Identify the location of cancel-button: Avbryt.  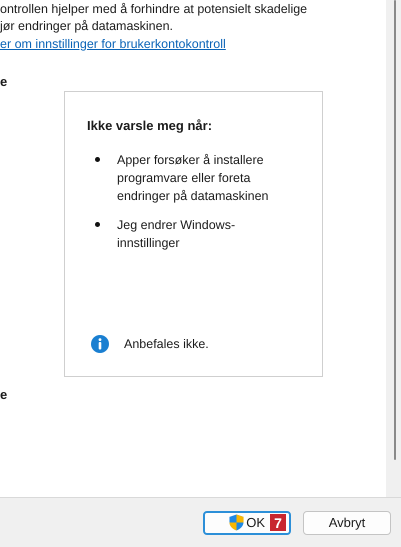
(347, 522).